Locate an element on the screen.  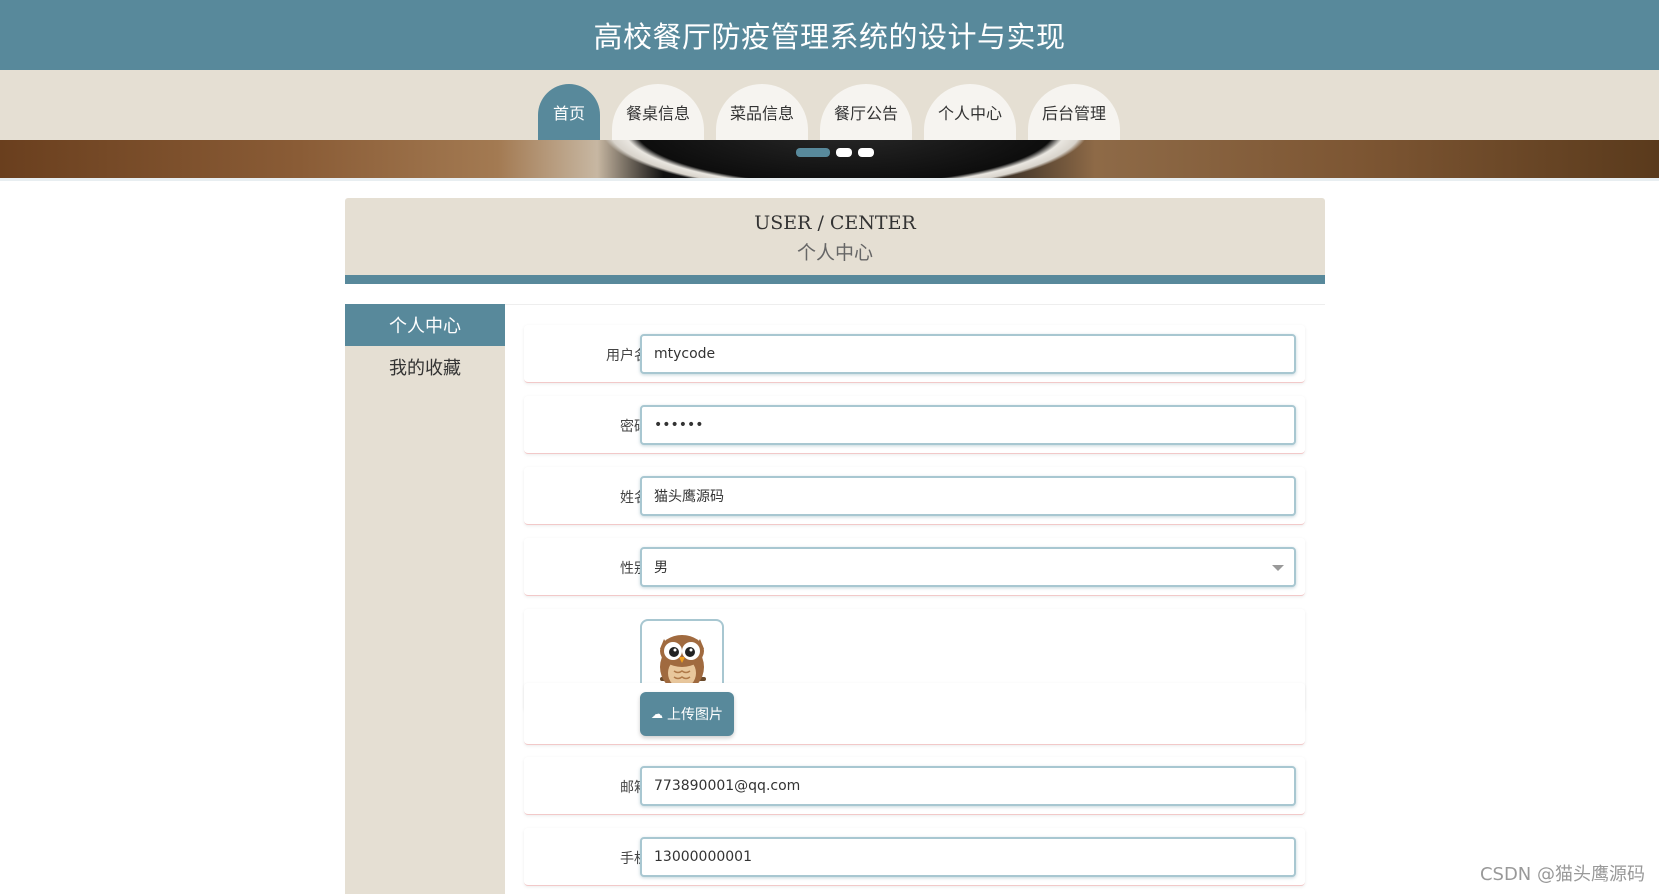
top-header: 高校餐厅防疫管理系统的设计与实现 is located at coordinates (829, 35).